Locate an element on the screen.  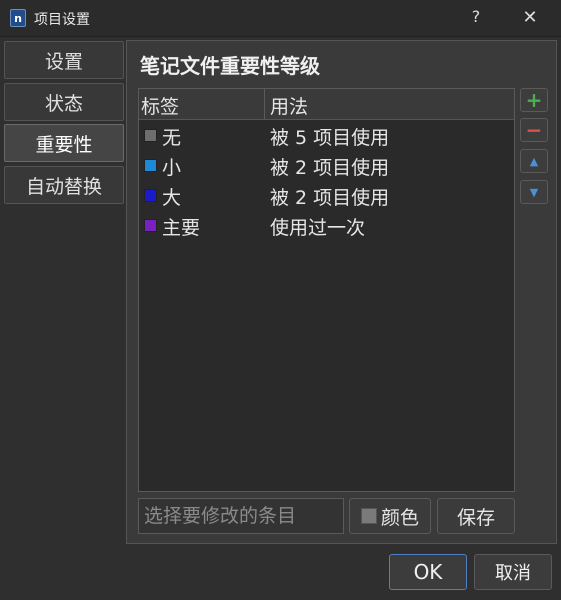
app-icon: n is located at coordinates (18, 18).